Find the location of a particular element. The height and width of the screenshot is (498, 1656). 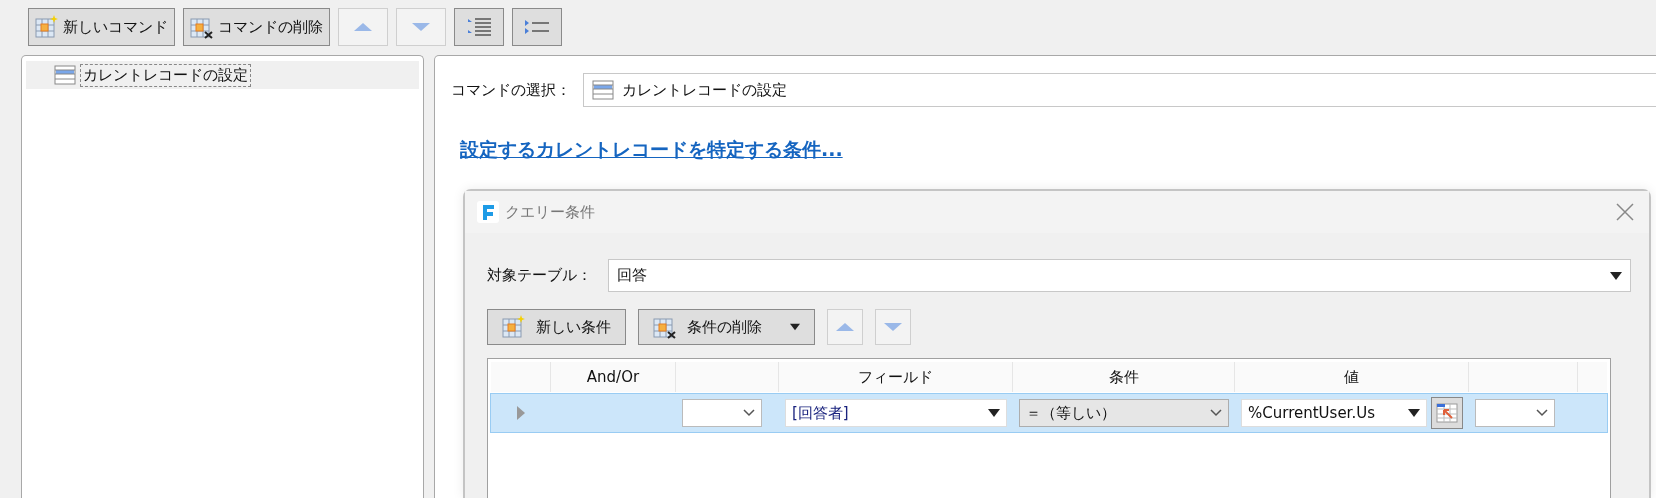

current-row-icon is located at coordinates (521, 413).